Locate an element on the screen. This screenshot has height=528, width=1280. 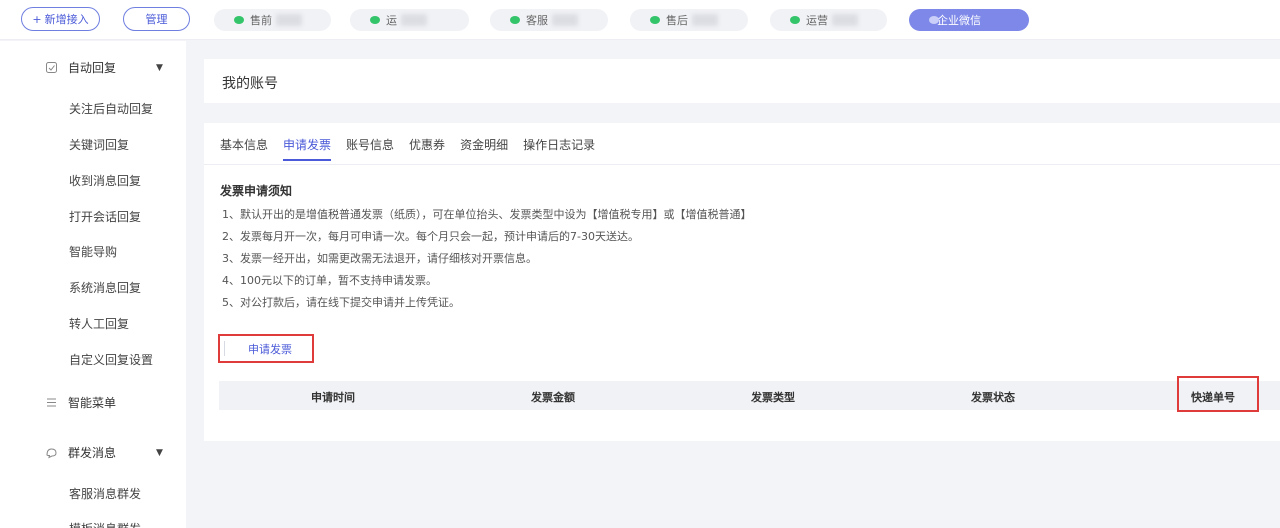
account-name: 售后 is located at coordinates (677, 20).